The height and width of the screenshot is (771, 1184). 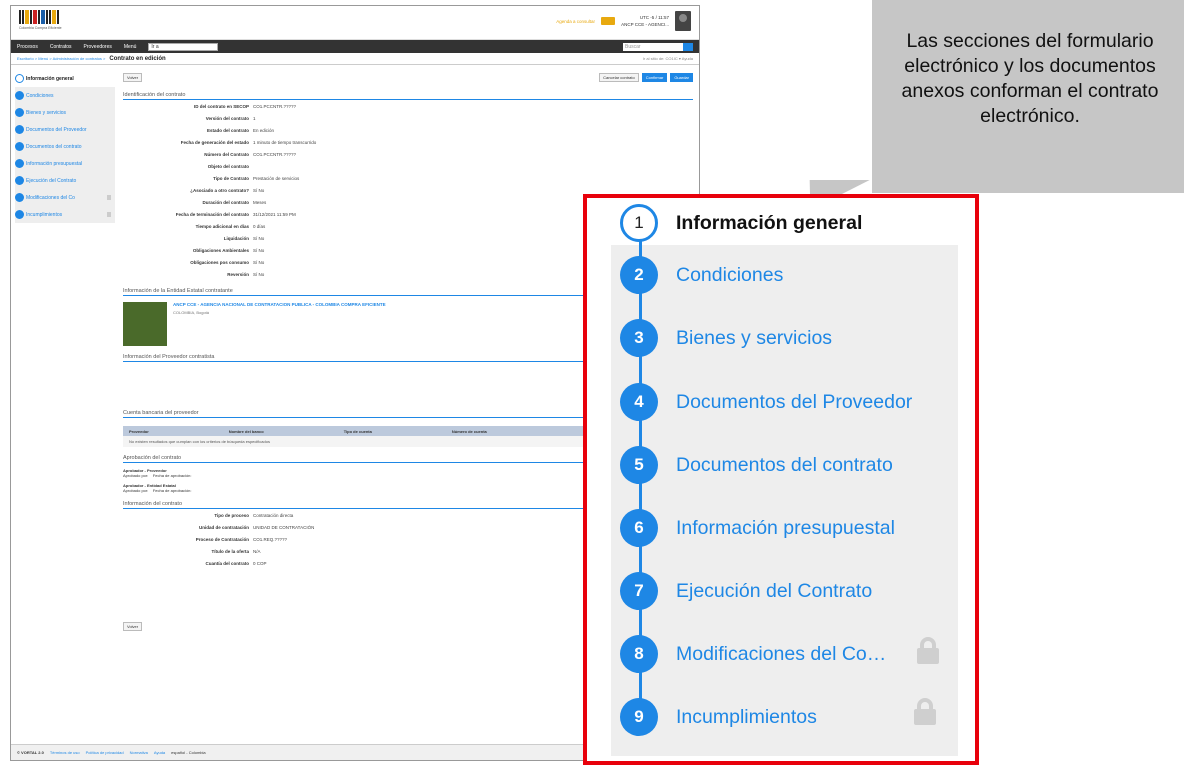 What do you see at coordinates (105, 752) in the screenshot?
I see `footer-link-privacy: Política de privacidad` at bounding box center [105, 752].